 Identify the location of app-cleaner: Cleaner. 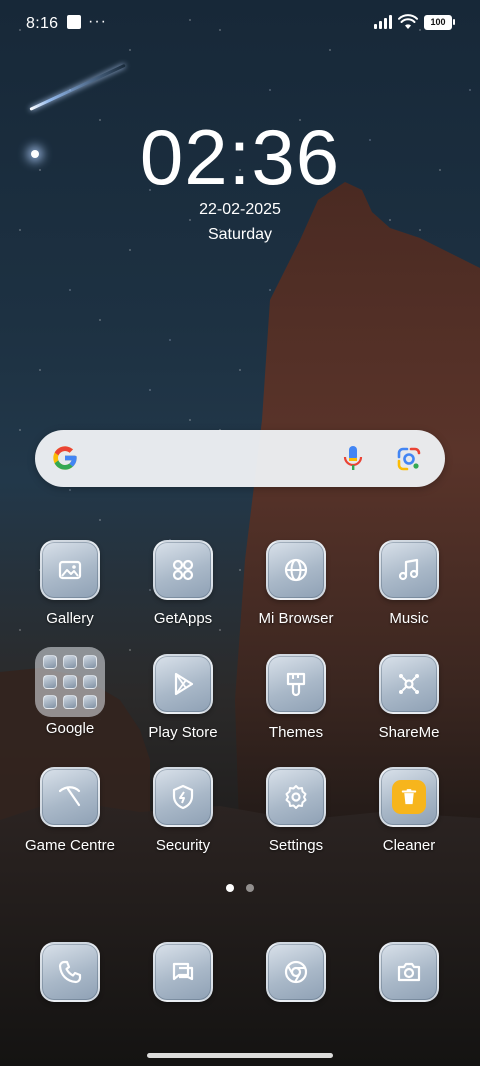
(409, 810).